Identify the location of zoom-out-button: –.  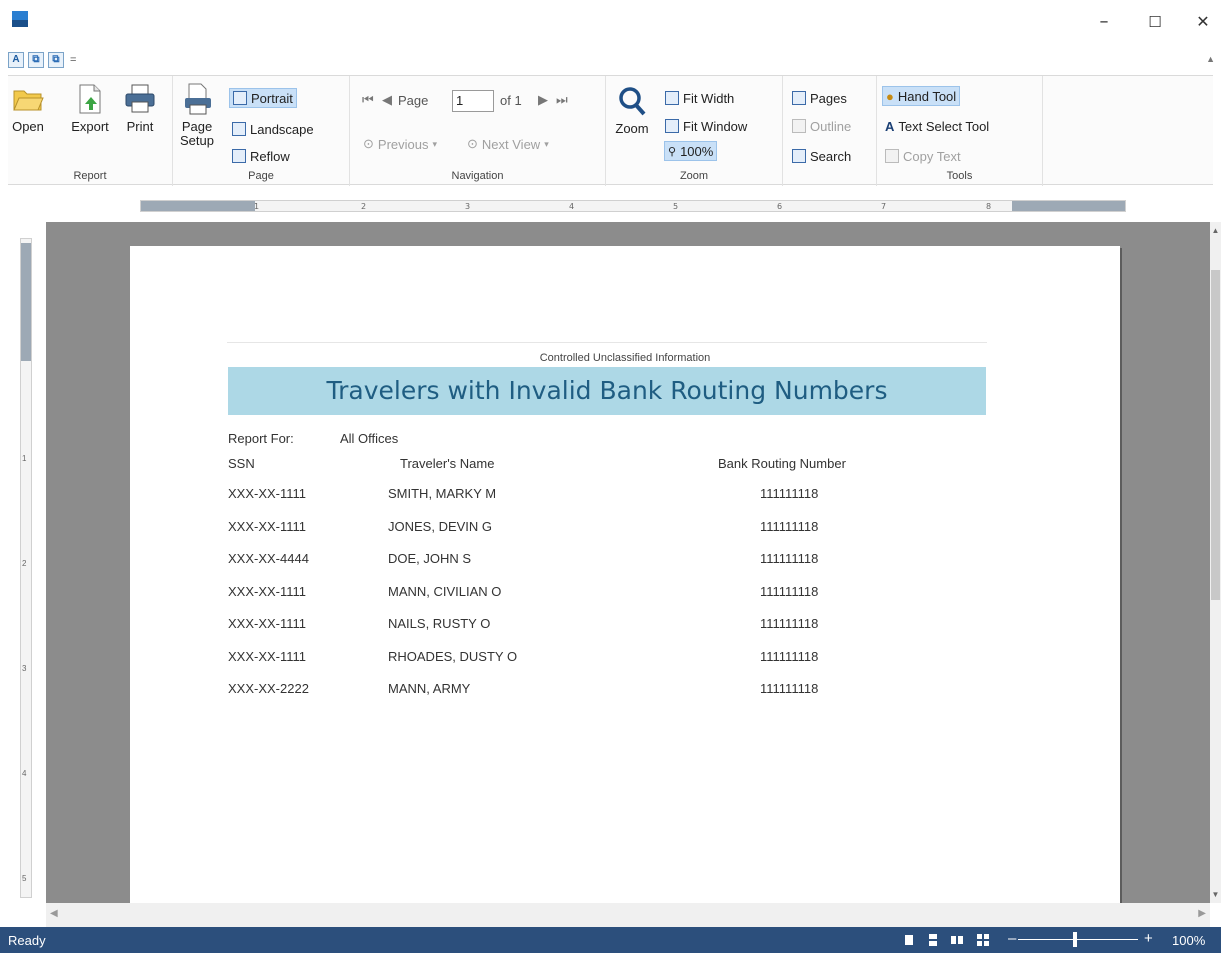
(1012, 938).